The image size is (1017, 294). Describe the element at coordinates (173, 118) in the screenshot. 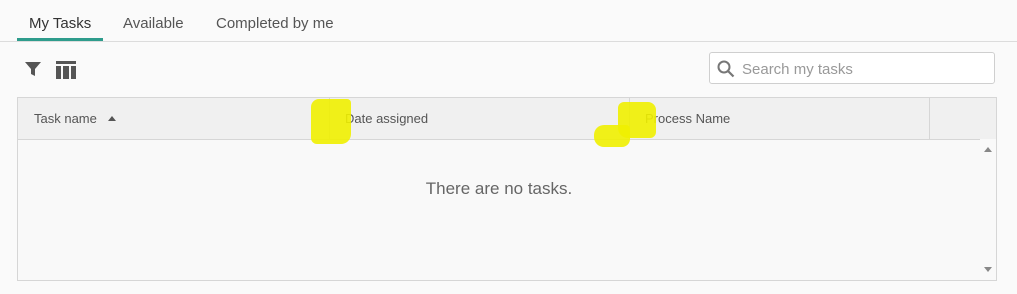

I see `column-task-name: Task name` at that location.